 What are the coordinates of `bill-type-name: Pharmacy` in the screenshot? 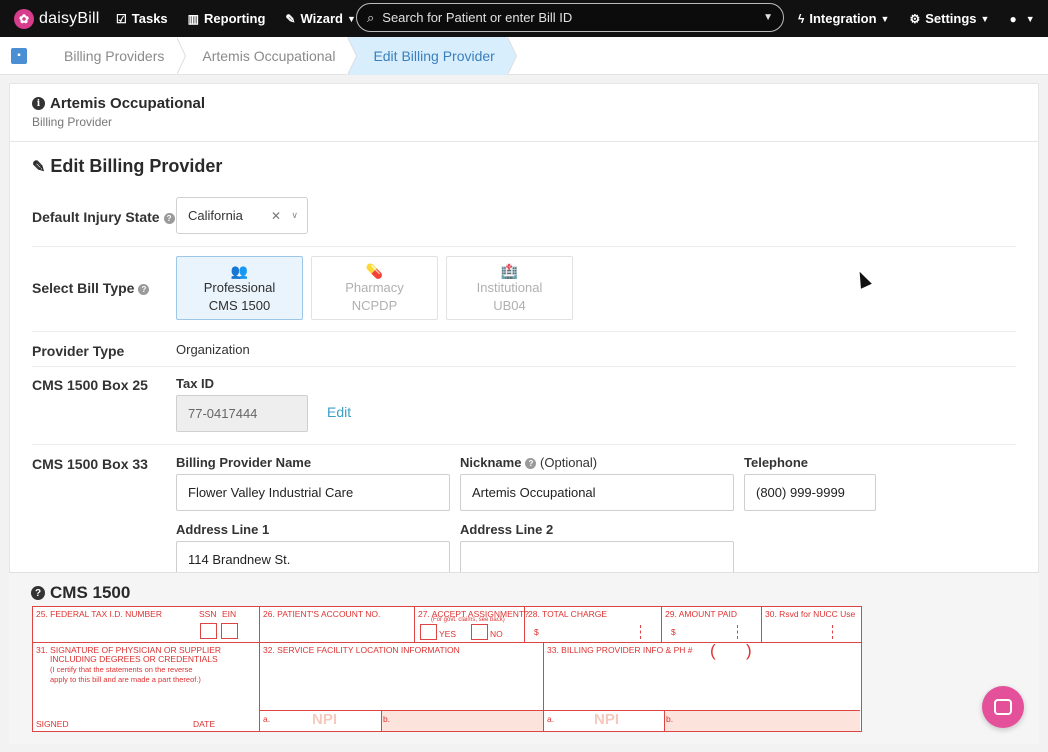 It's located at (374, 287).